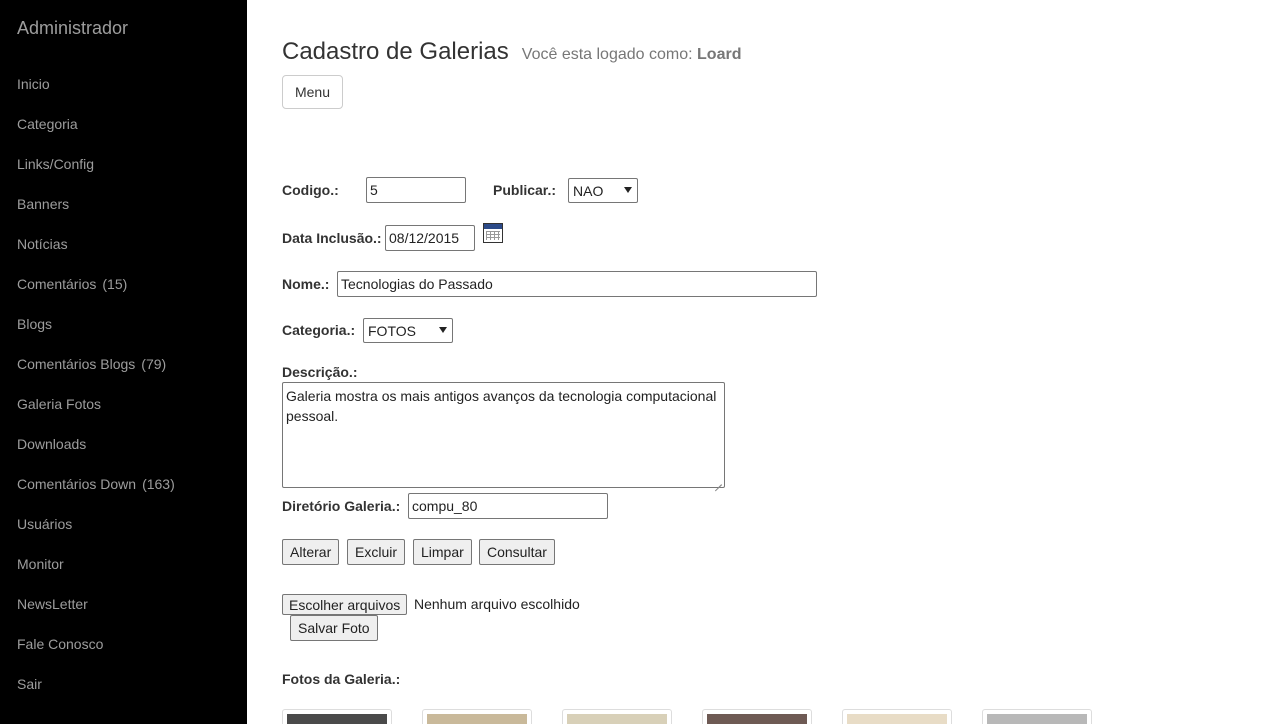 This screenshot has width=1288, height=724. Describe the element at coordinates (57, 284) in the screenshot. I see `sidebar-item-label: Comentários` at that location.